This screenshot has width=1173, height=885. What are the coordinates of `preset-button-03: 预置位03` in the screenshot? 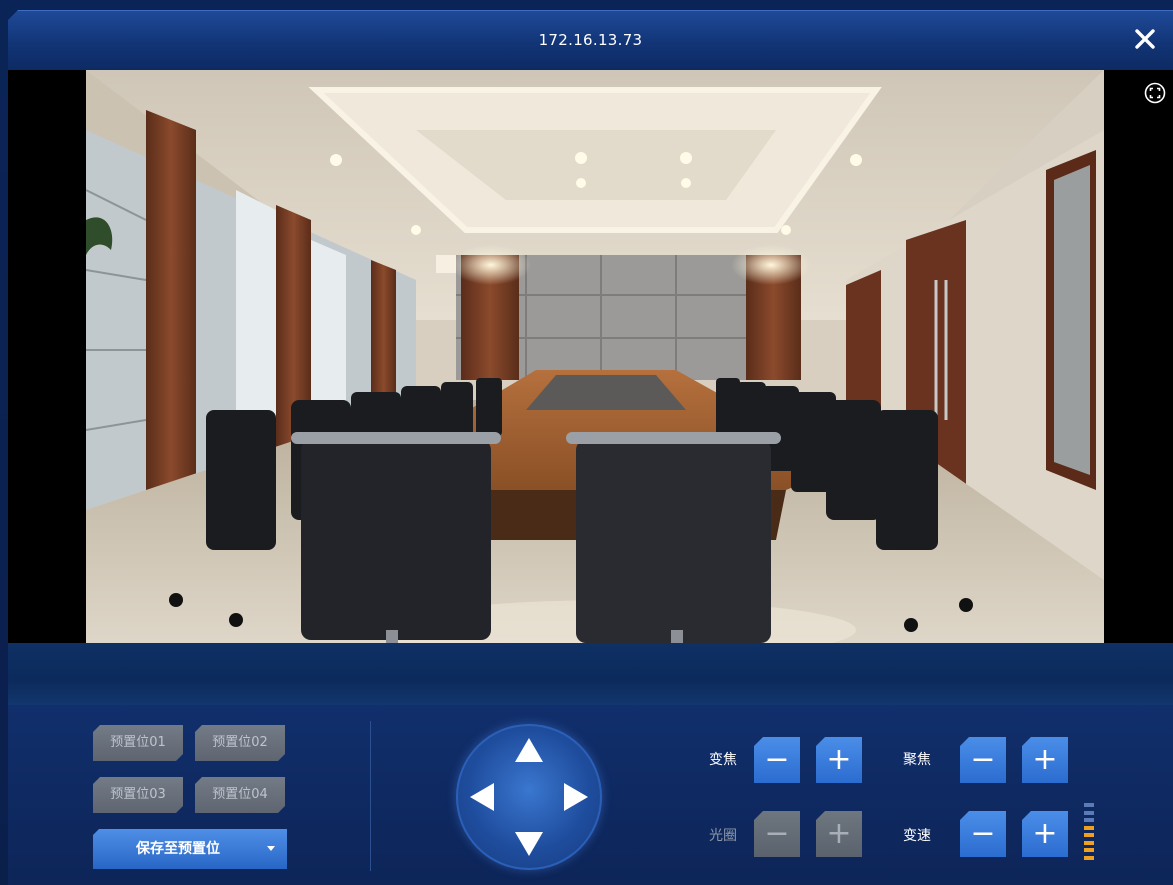 It's located at (138, 795).